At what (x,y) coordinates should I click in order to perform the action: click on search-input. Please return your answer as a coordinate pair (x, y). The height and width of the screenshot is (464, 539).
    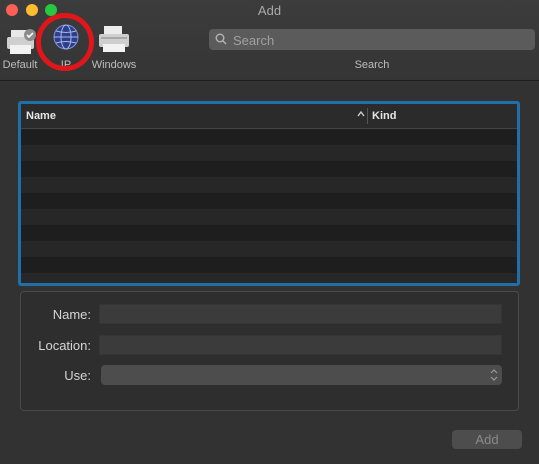
    Looking at the image, I should click on (380, 40).